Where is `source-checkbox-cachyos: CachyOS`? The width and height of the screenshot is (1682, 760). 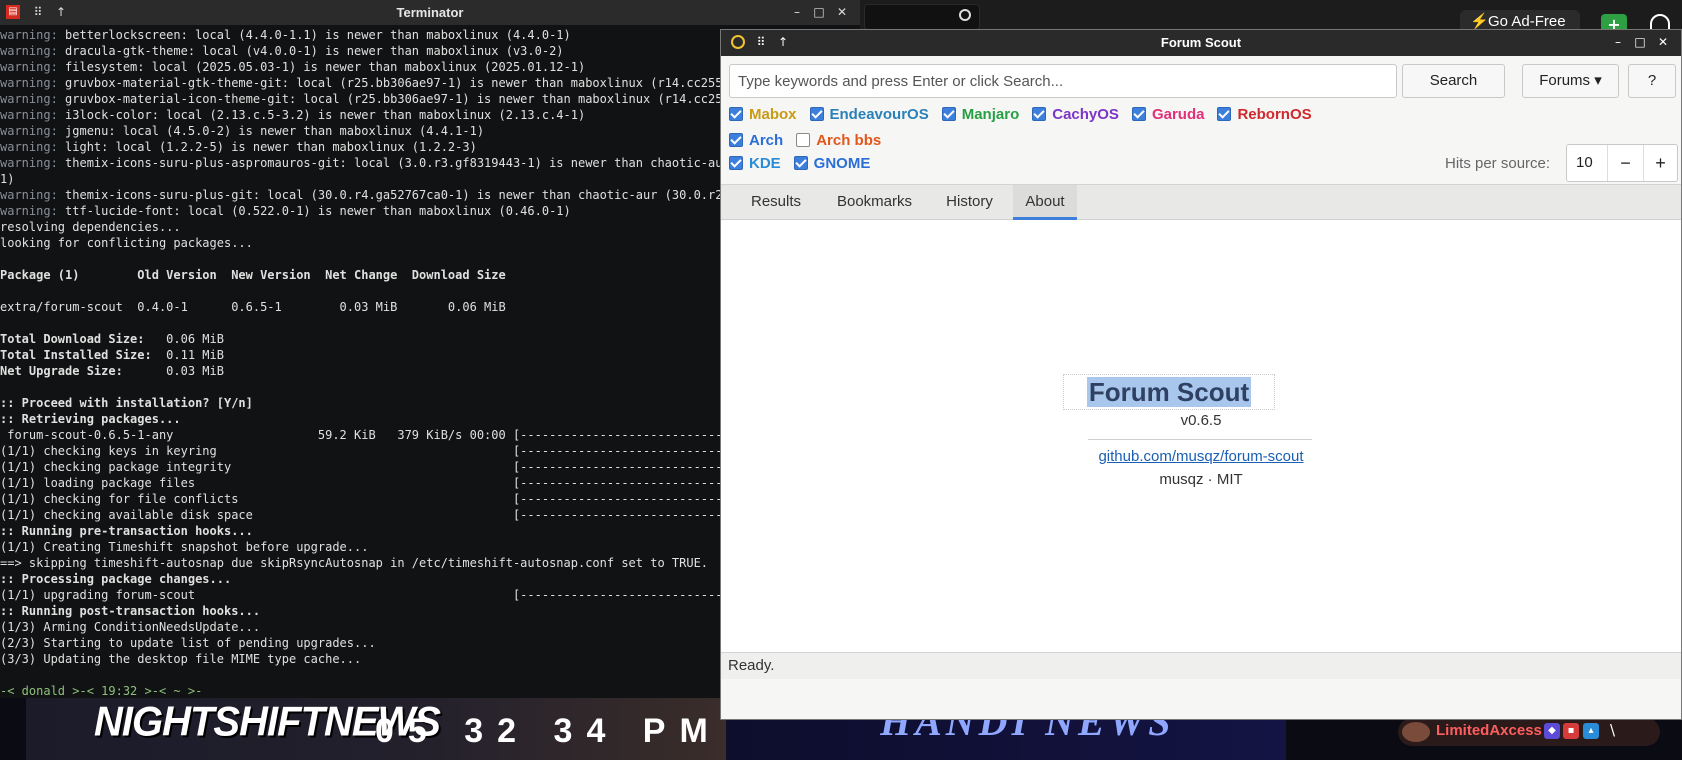
source-checkbox-cachyos: CachyOS is located at coordinates (1075, 114).